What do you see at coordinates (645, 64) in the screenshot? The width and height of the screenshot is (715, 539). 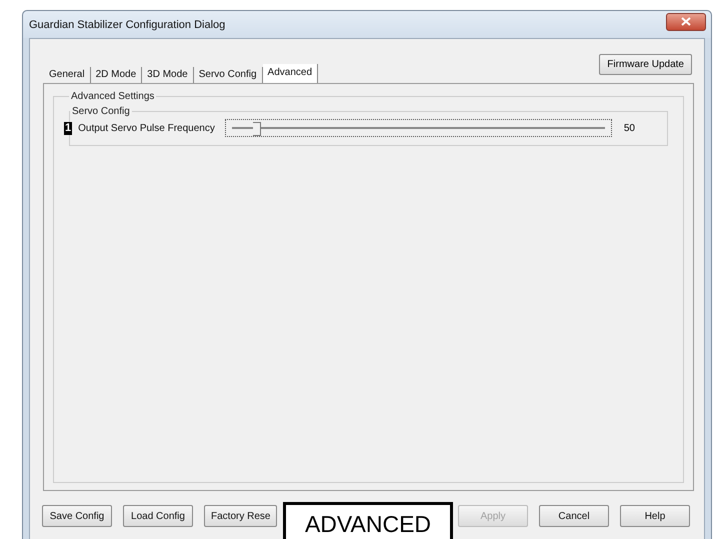 I see `firmware-update-button: Firmware Update` at bounding box center [645, 64].